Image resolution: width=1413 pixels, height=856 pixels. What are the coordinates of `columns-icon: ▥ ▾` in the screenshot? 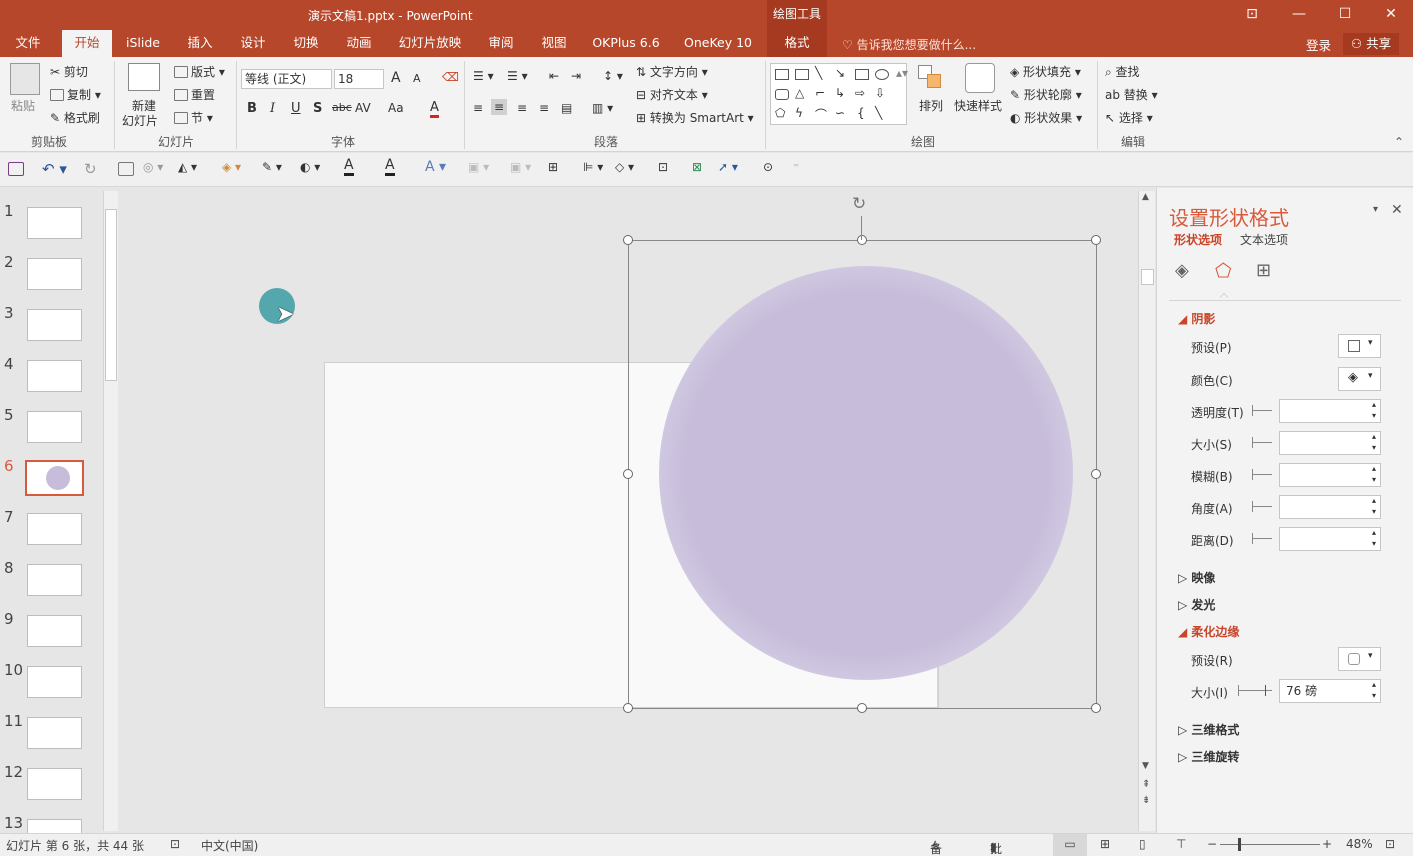 It's located at (602, 108).